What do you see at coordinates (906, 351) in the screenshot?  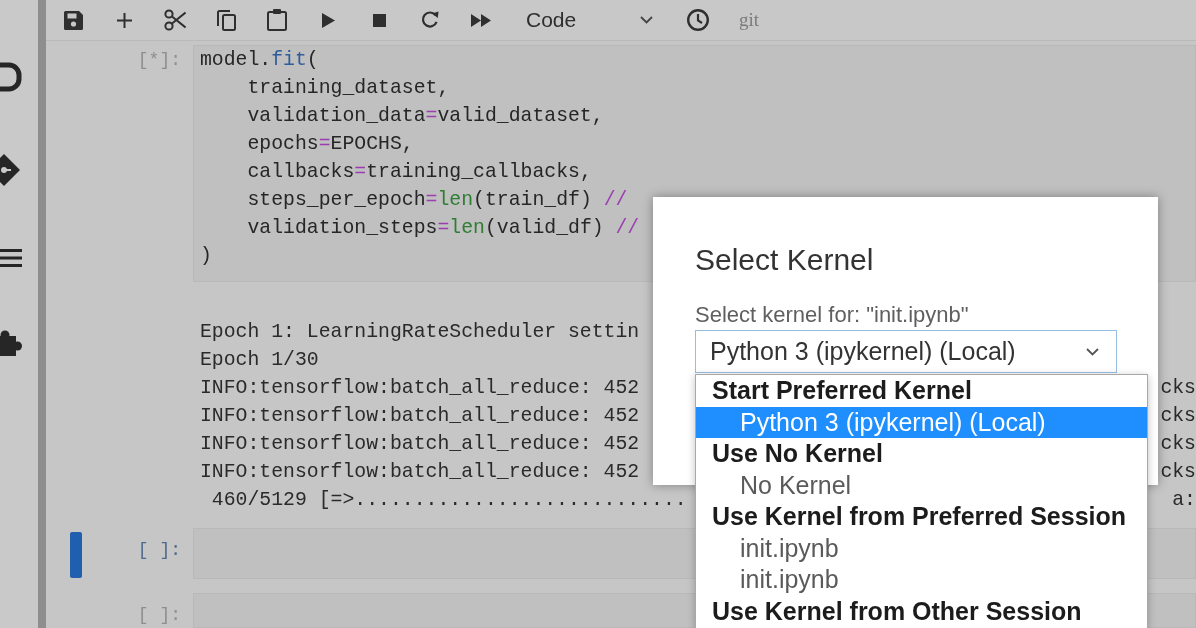 I see `kernel-select: Python 3 (ipykernel) (Local)` at bounding box center [906, 351].